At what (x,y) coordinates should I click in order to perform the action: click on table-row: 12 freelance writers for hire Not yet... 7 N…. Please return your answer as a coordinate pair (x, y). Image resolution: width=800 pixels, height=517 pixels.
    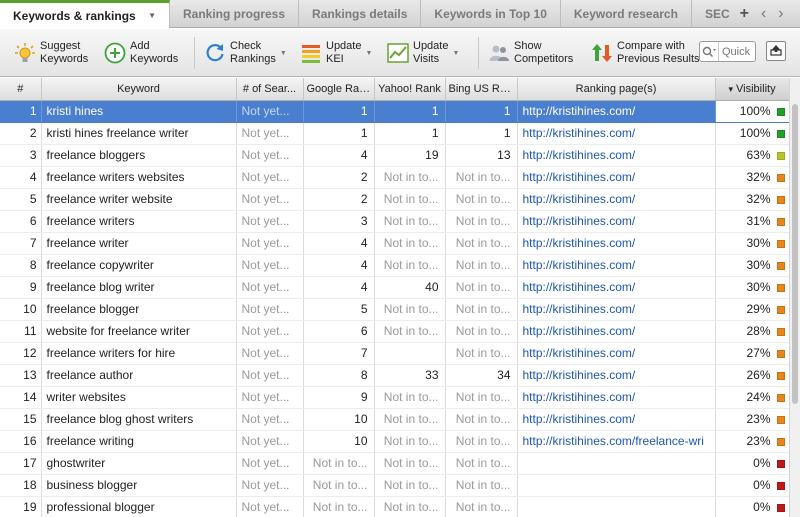
    Looking at the image, I should click on (395, 353).